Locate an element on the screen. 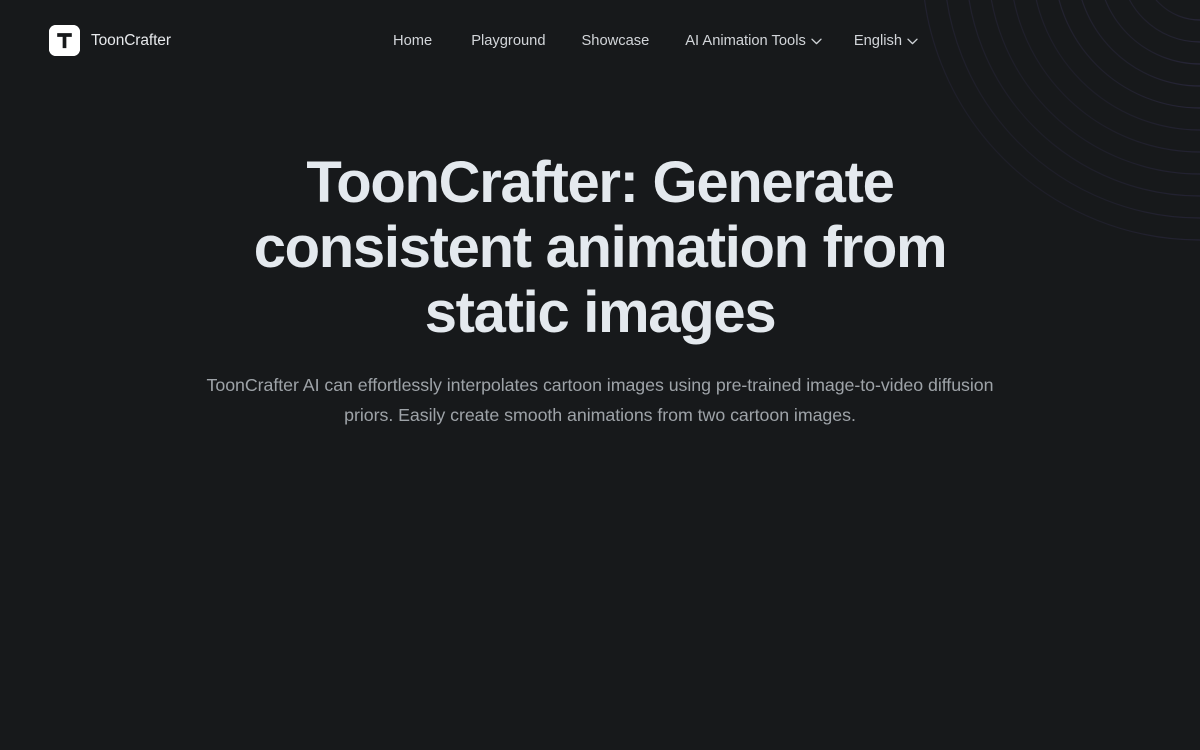  nav-item-label: English is located at coordinates (877, 40).